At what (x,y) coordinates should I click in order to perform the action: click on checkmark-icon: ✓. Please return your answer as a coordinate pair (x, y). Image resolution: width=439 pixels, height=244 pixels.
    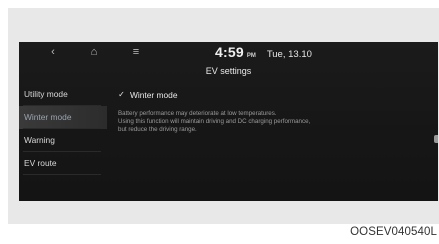
    Looking at the image, I should click on (121, 94).